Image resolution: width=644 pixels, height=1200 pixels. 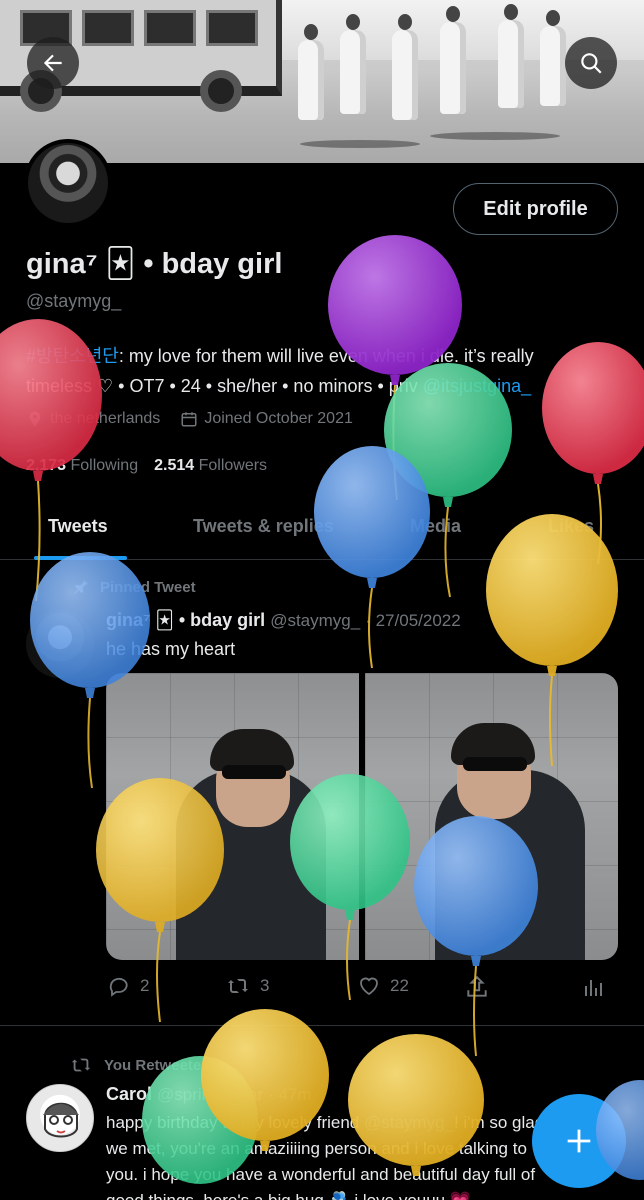 What do you see at coordinates (129, 1094) in the screenshot?
I see `retweet-author-name: Carol` at bounding box center [129, 1094].